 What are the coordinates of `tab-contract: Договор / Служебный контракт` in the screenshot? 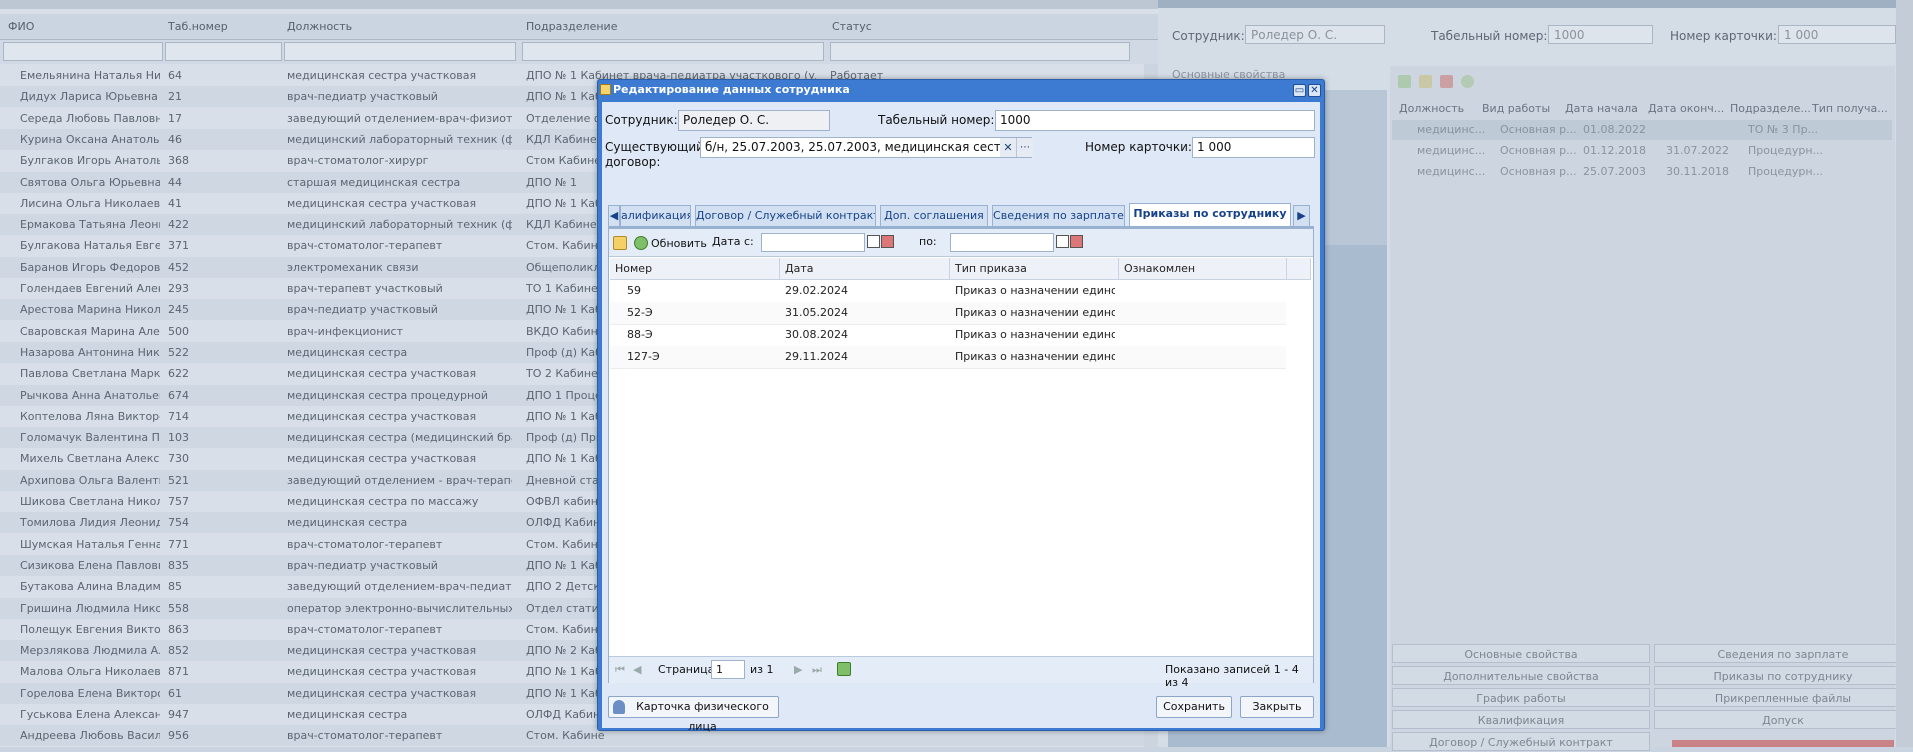 It's located at (785, 215).